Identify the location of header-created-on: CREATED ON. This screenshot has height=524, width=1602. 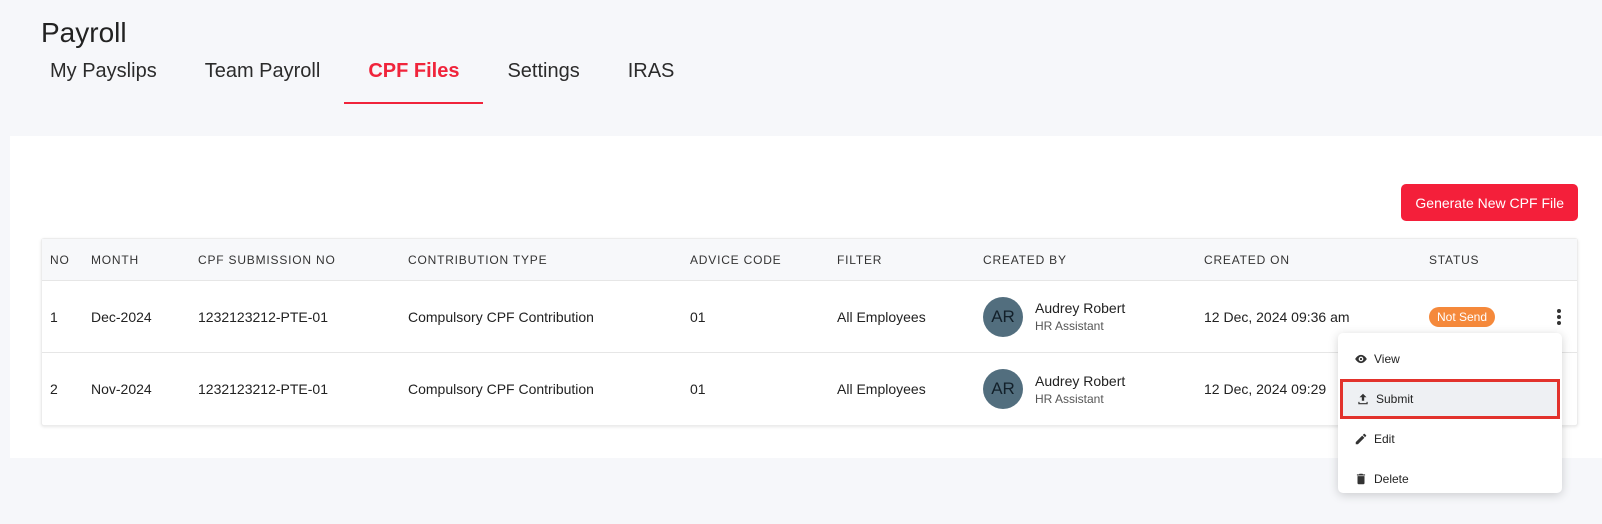
(1247, 259).